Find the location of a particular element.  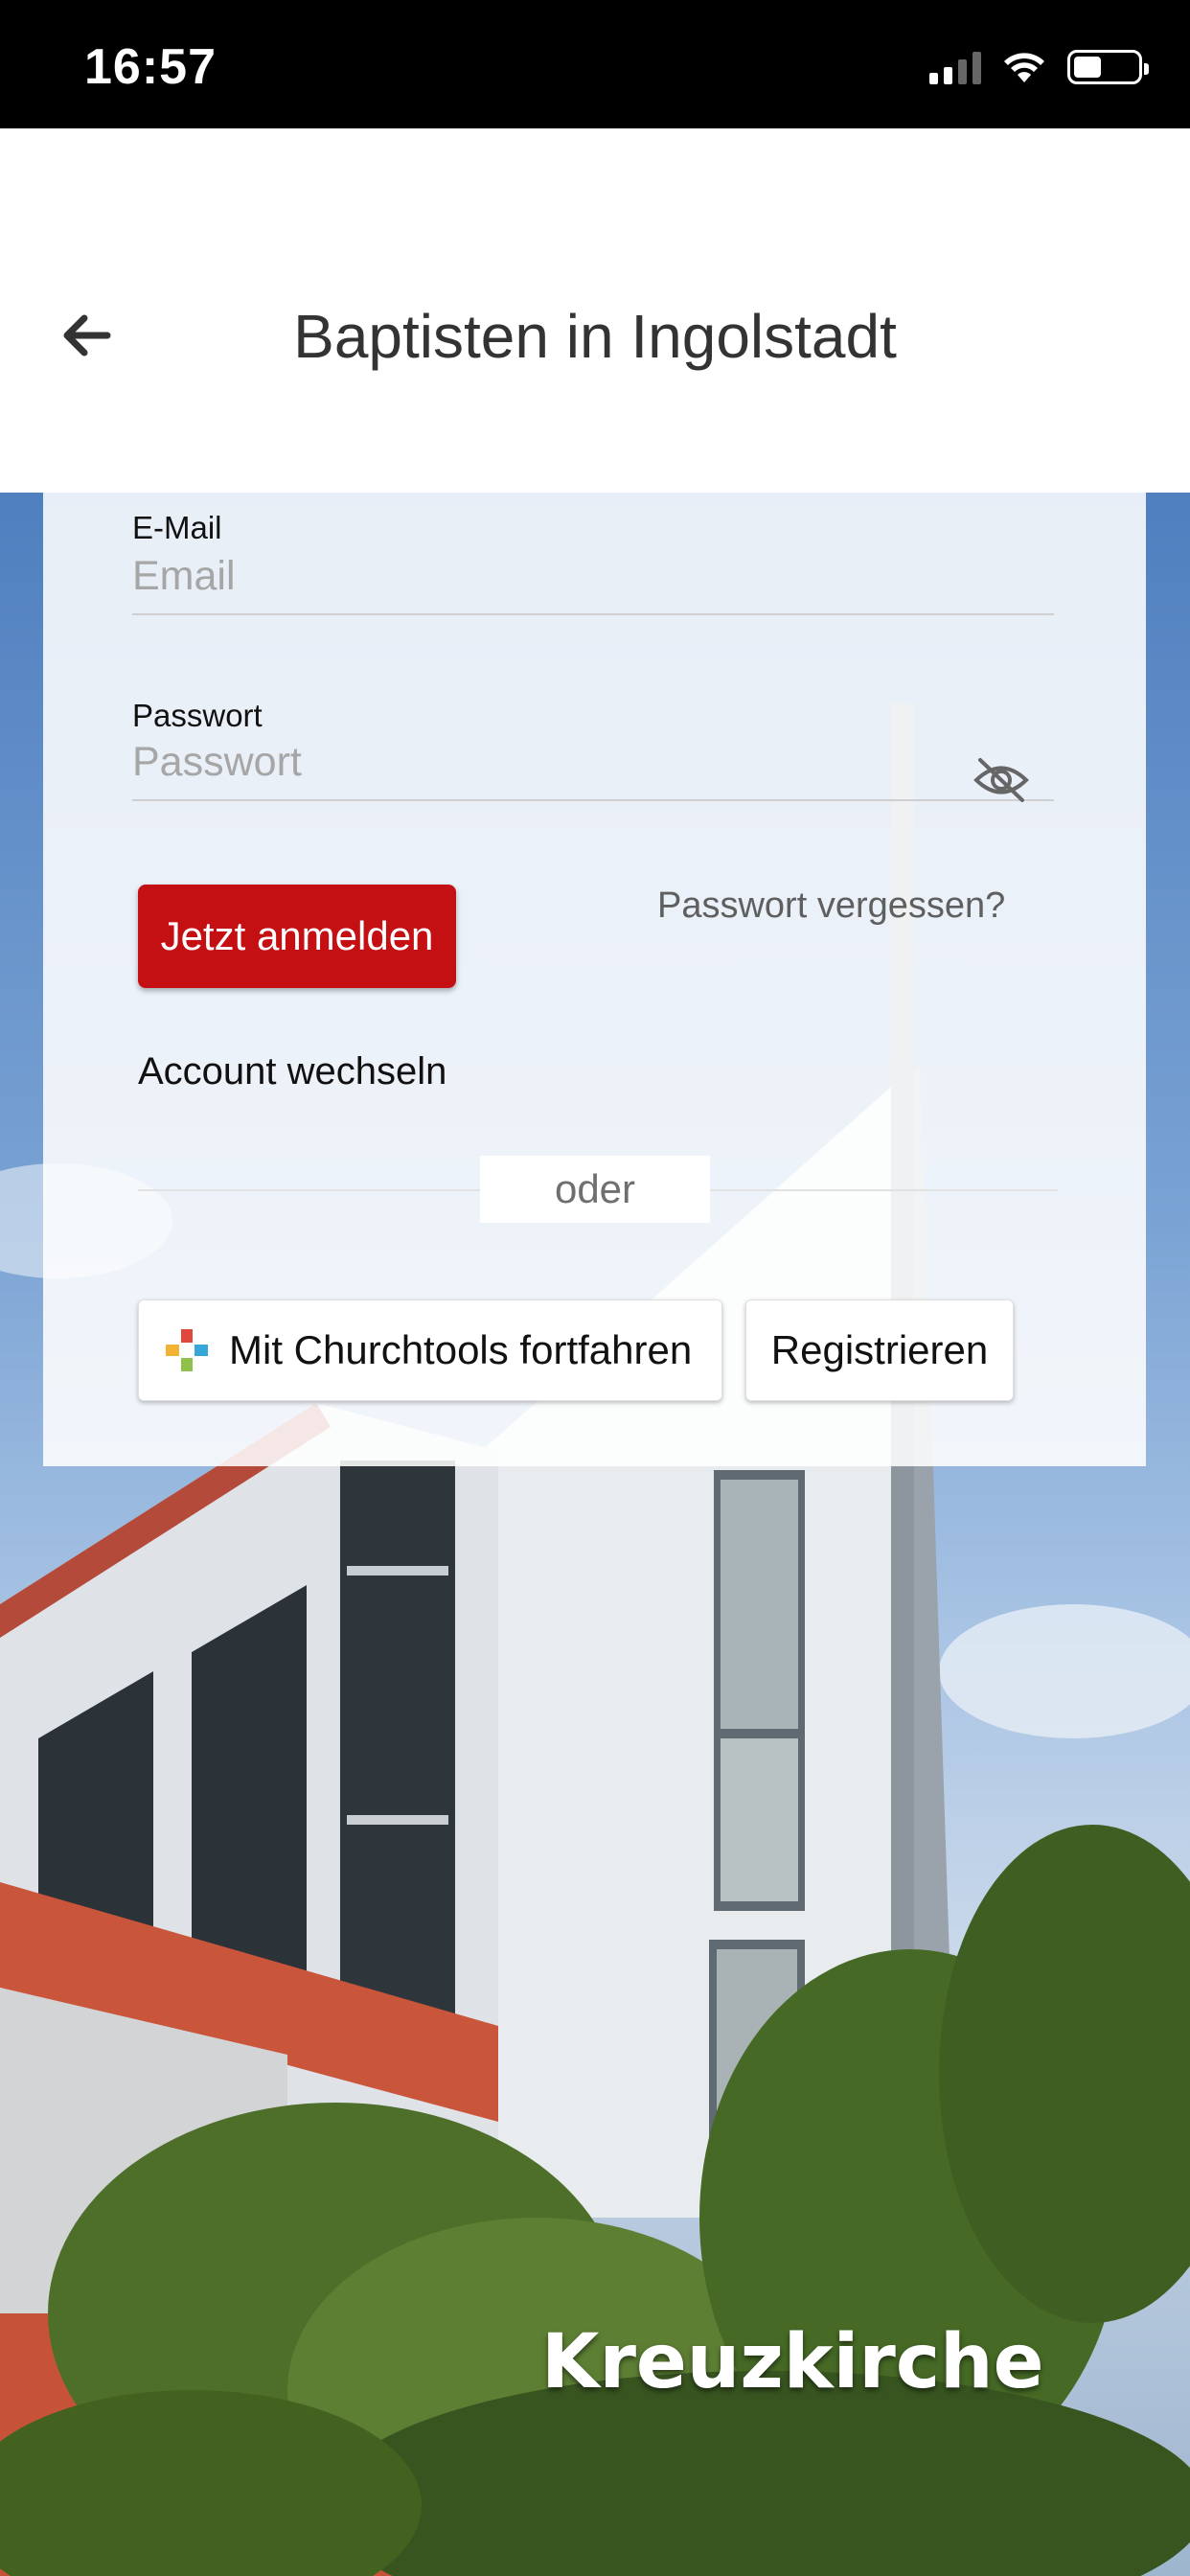

switch-account-link: Account wechseln is located at coordinates (292, 1071).